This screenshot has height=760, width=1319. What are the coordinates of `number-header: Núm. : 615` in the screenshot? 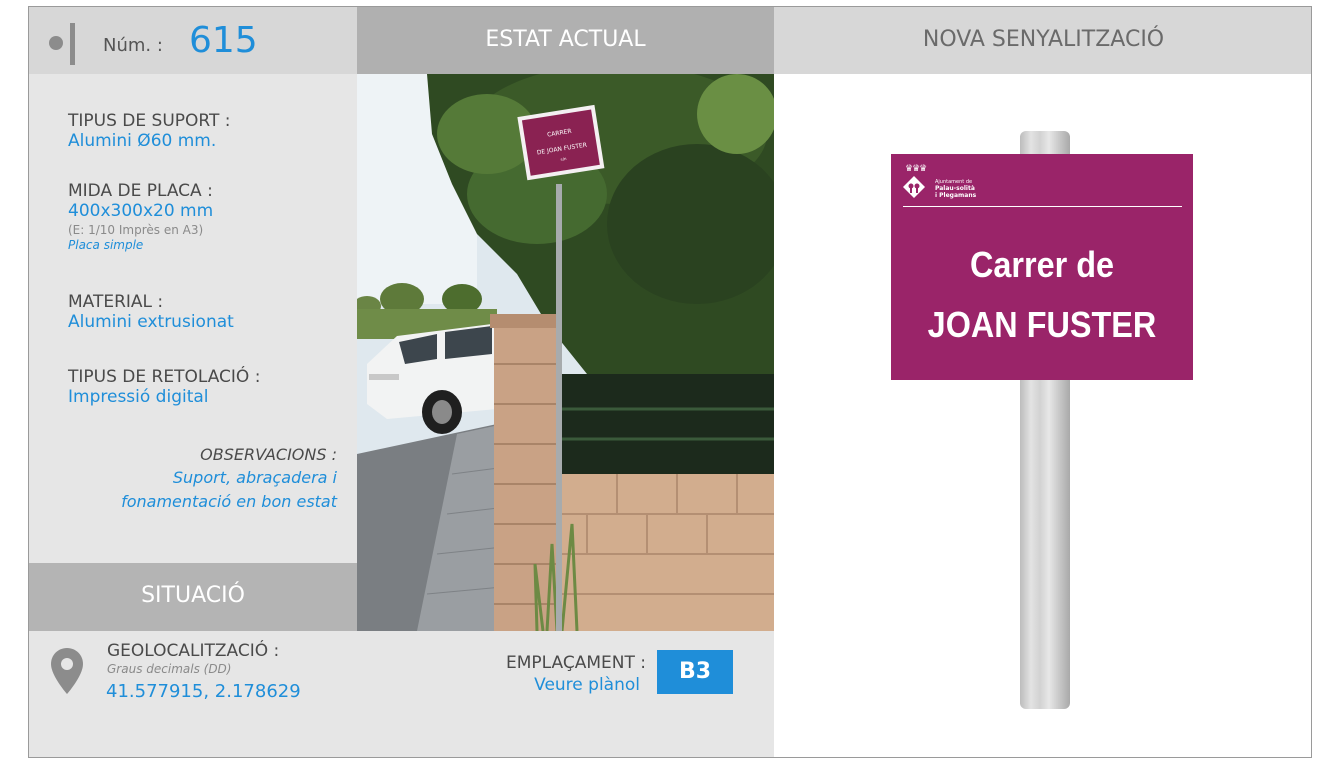 It's located at (193, 40).